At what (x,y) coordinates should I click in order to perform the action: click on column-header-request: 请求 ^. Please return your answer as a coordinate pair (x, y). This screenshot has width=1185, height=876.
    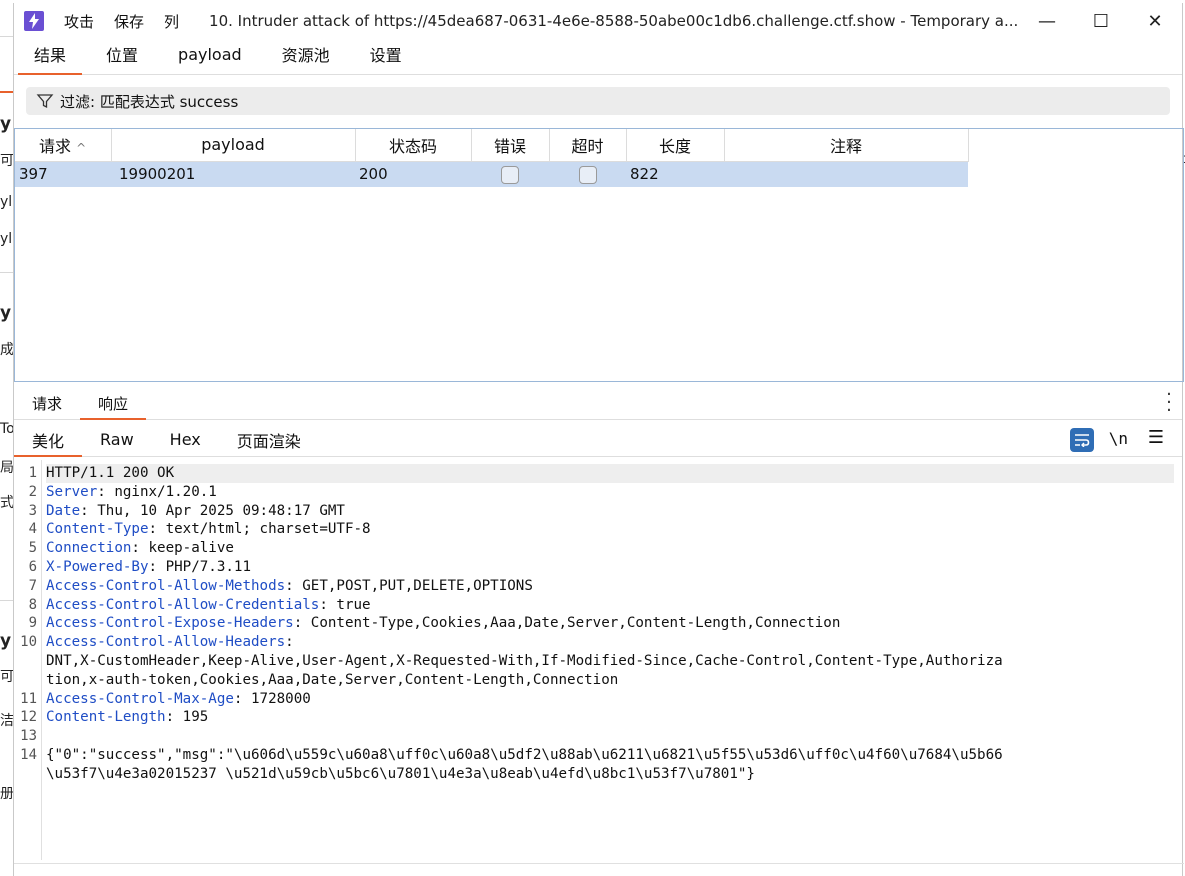
    Looking at the image, I should click on (63, 145).